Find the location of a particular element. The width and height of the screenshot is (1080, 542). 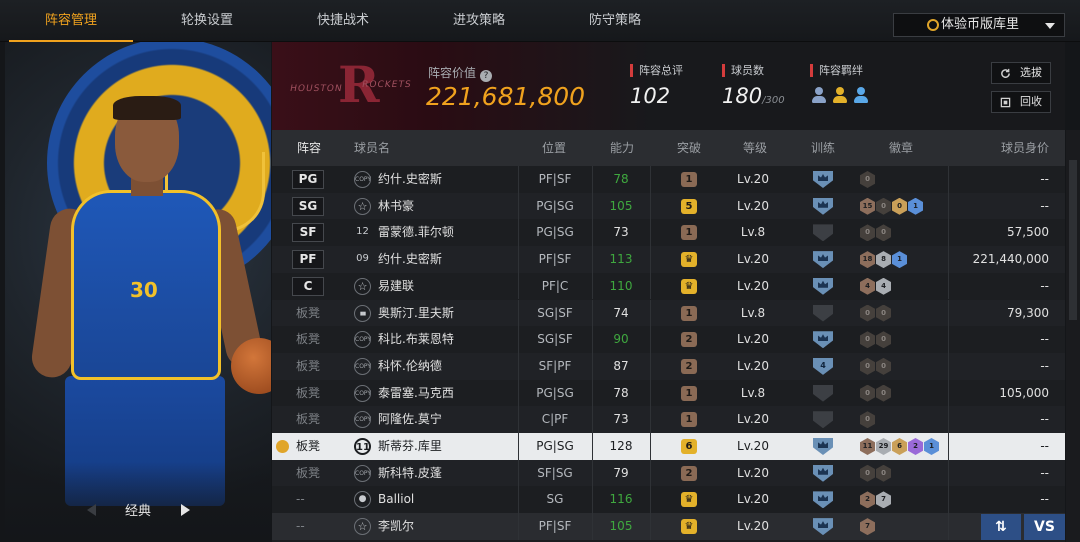

player-name: 易建联 is located at coordinates (396, 286).